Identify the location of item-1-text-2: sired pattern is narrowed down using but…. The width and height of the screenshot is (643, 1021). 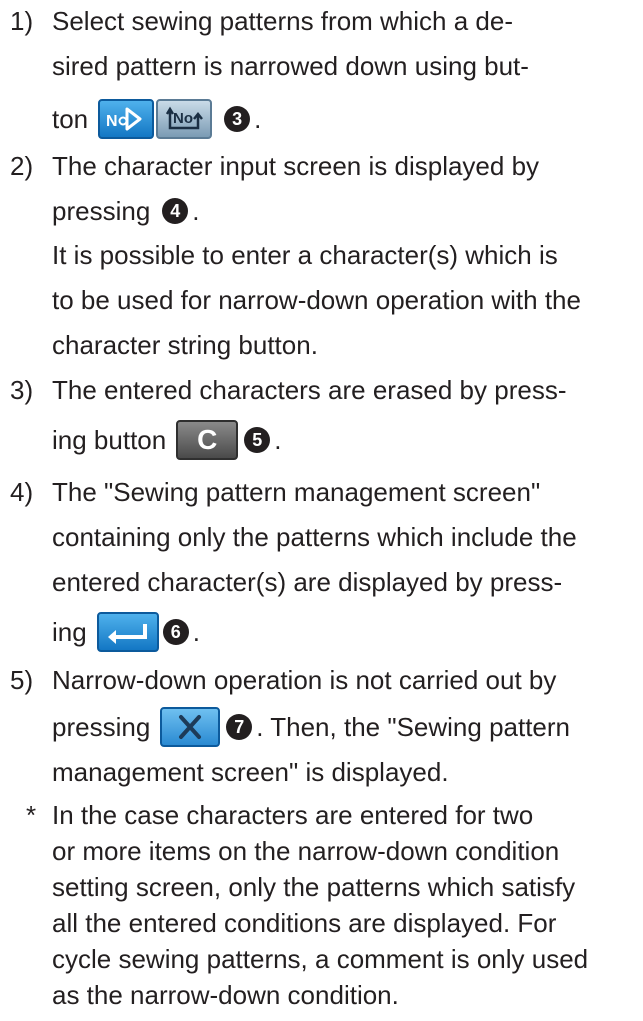
(290, 66).